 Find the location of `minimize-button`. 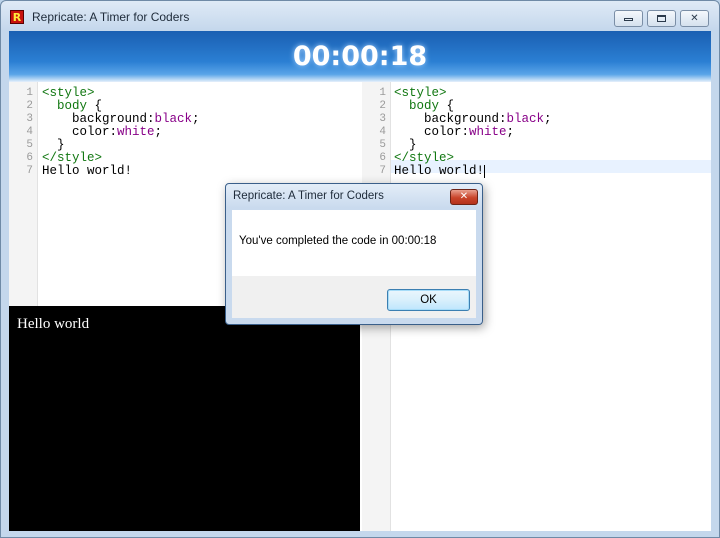

minimize-button is located at coordinates (628, 18).